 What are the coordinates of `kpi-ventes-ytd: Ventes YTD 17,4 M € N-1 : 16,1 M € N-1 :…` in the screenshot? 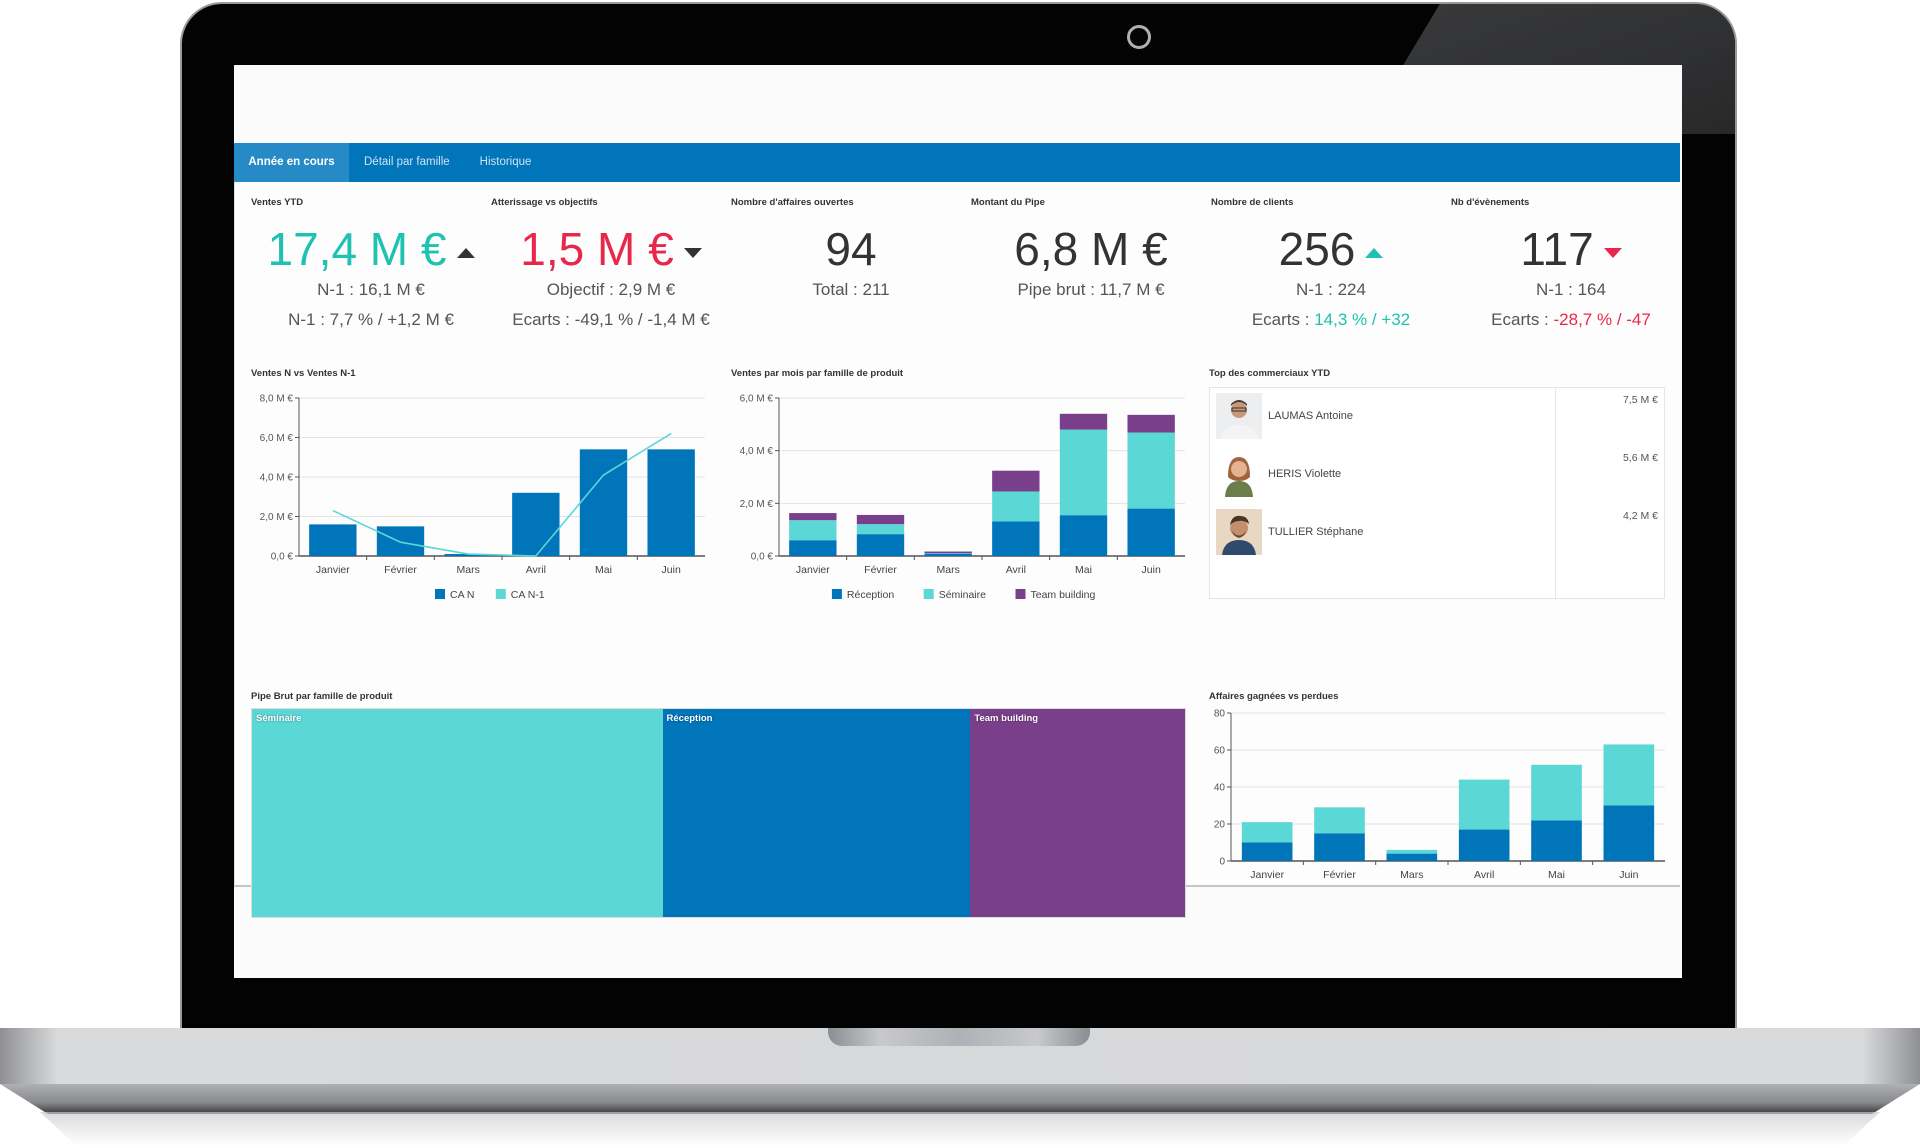 It's located at (371, 262).